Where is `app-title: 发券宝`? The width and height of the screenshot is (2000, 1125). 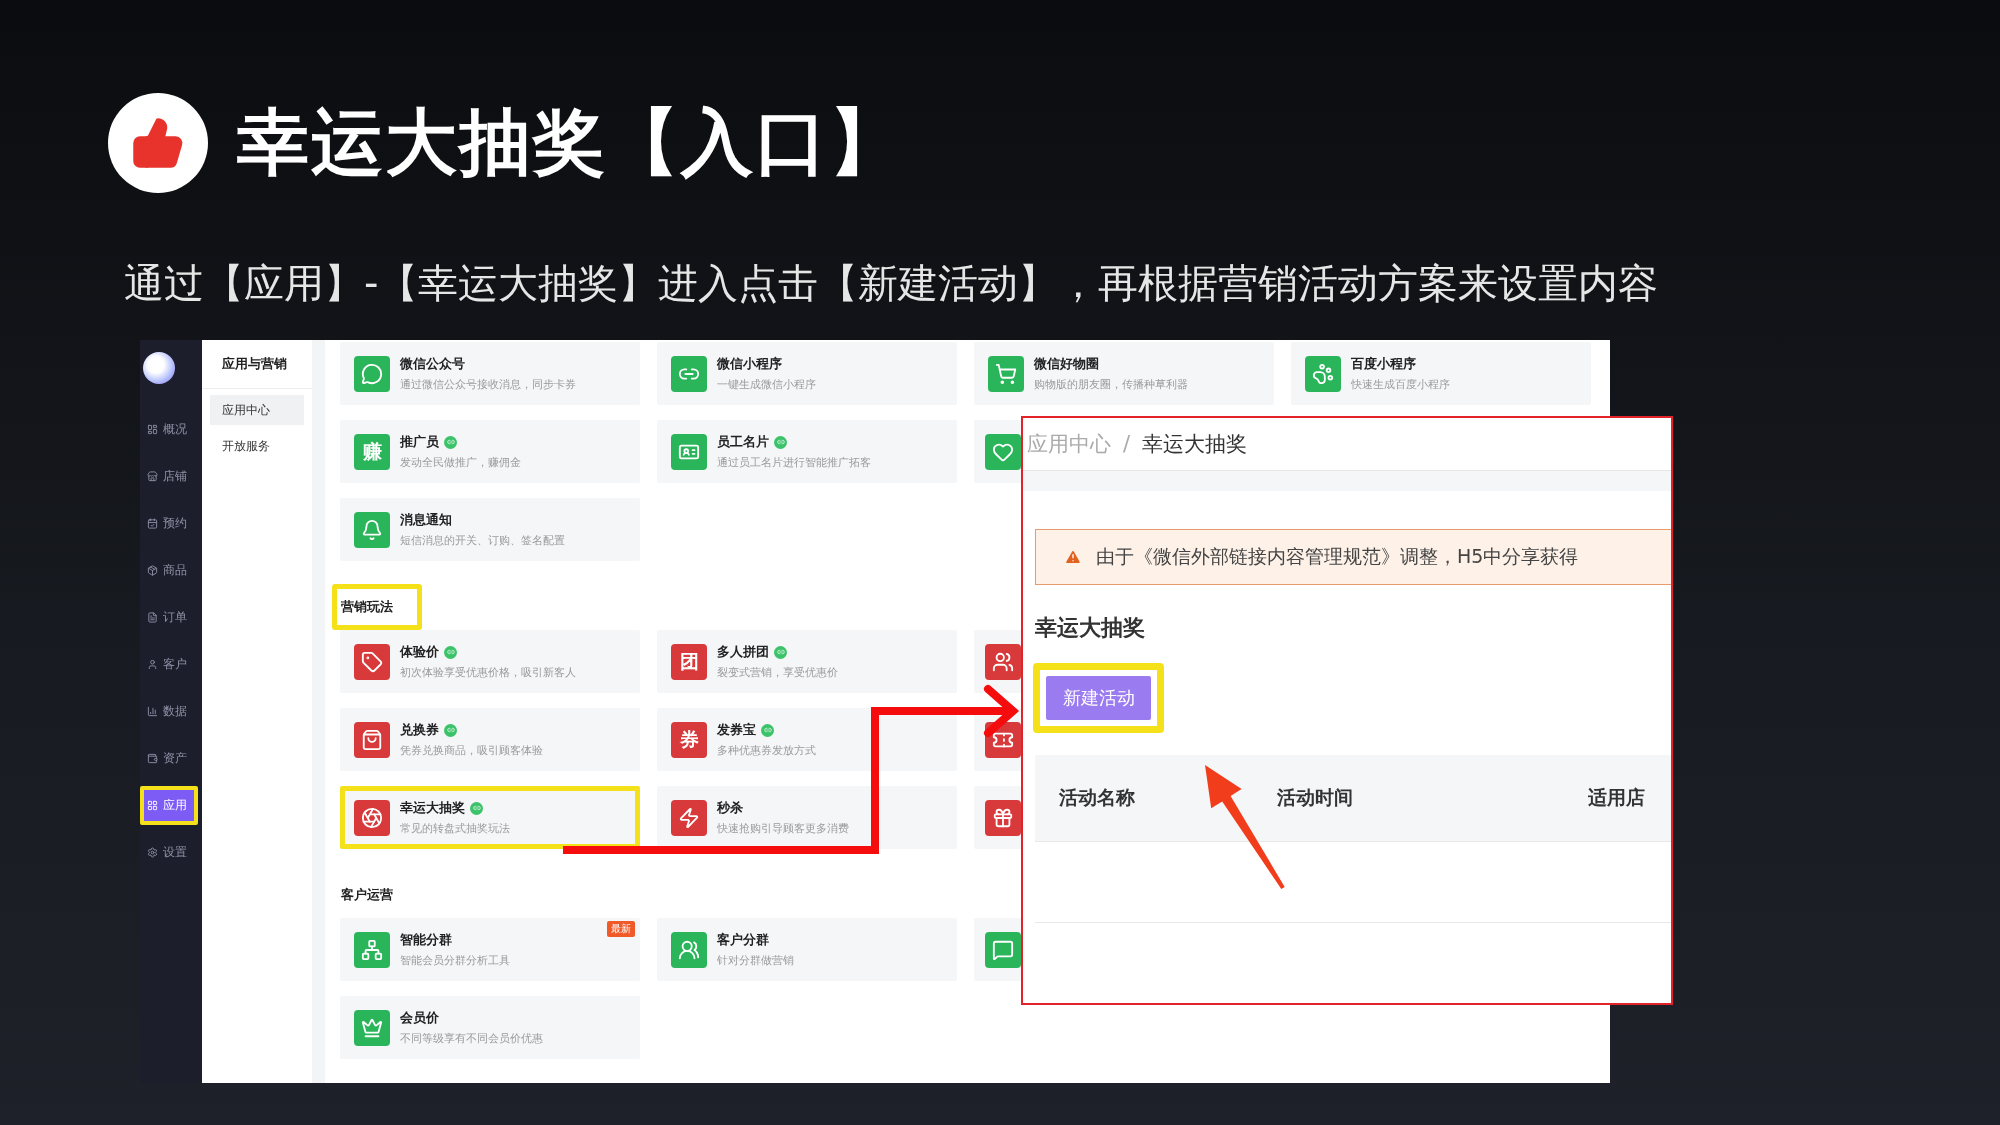
app-title: 发券宝 is located at coordinates (736, 730).